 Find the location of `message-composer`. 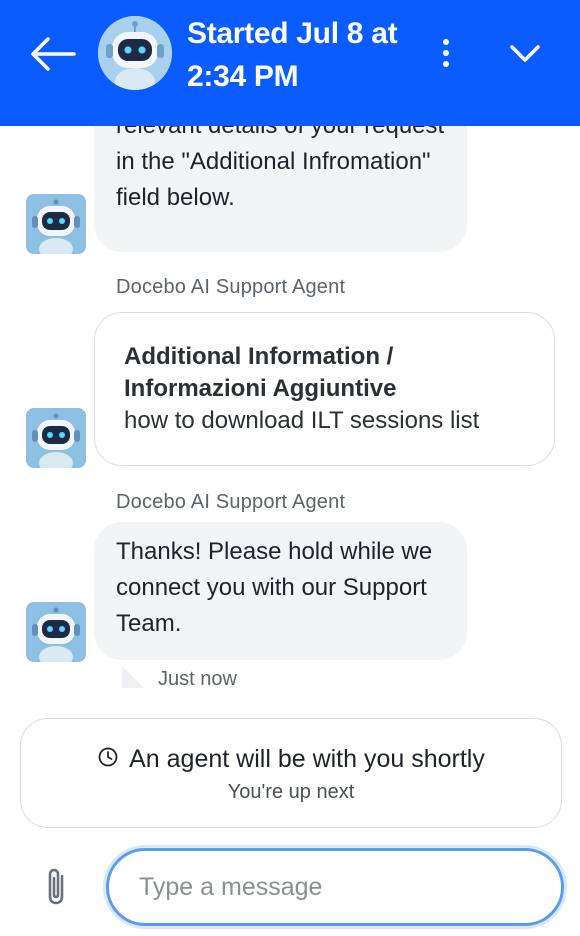

message-composer is located at coordinates (290, 883).